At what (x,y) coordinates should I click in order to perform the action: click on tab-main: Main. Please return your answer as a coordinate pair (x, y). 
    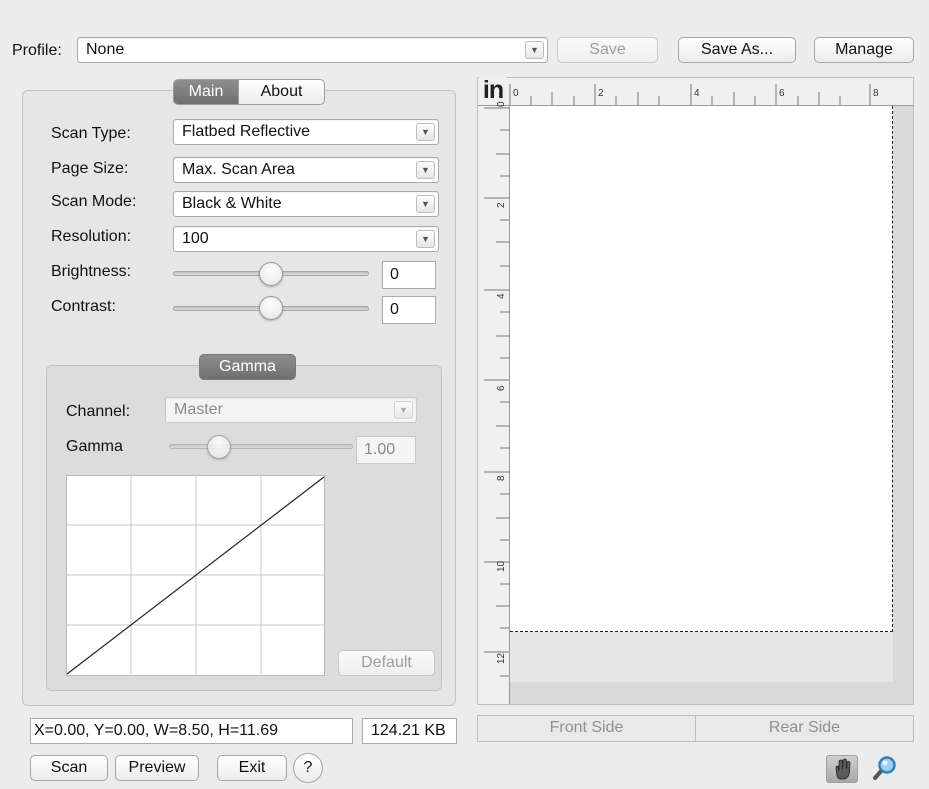
    Looking at the image, I should click on (206, 92).